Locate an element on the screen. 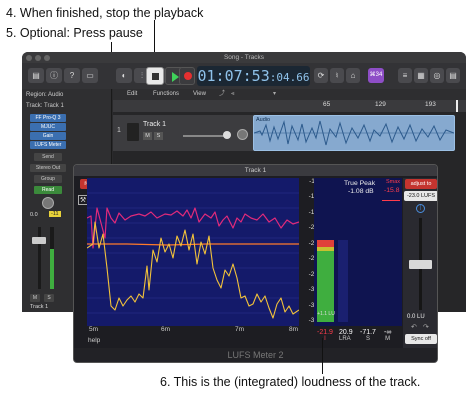  output-slot: Stereo Out is located at coordinates (48, 168).